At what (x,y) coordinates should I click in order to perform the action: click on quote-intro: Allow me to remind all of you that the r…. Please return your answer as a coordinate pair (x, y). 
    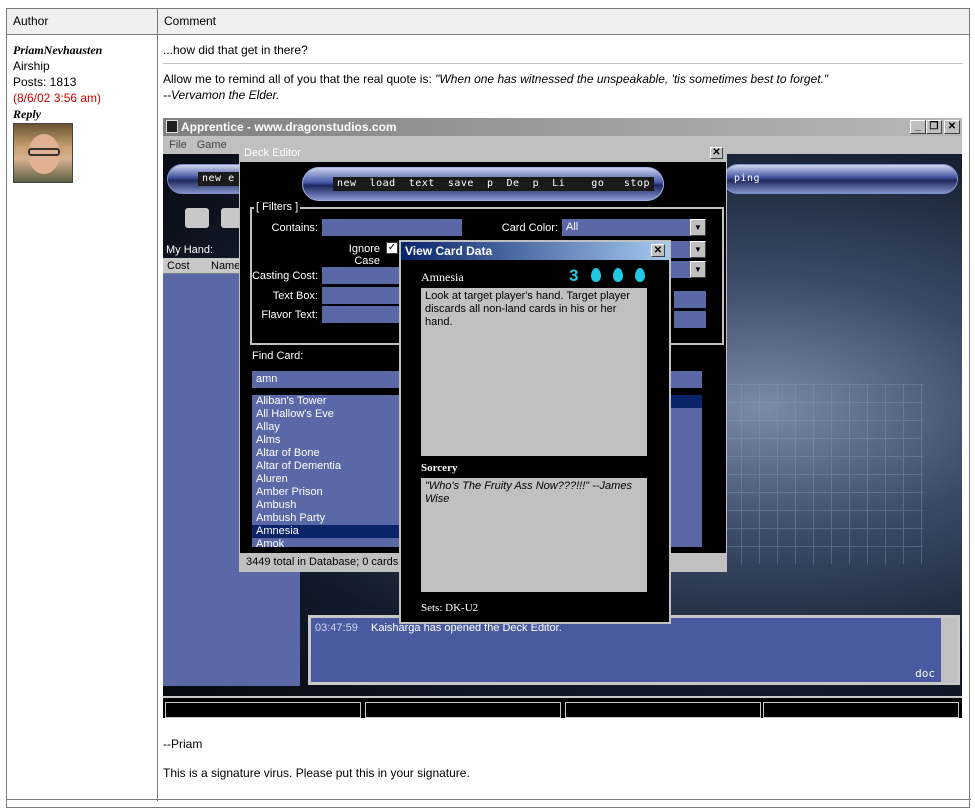
    Looking at the image, I should click on (299, 79).